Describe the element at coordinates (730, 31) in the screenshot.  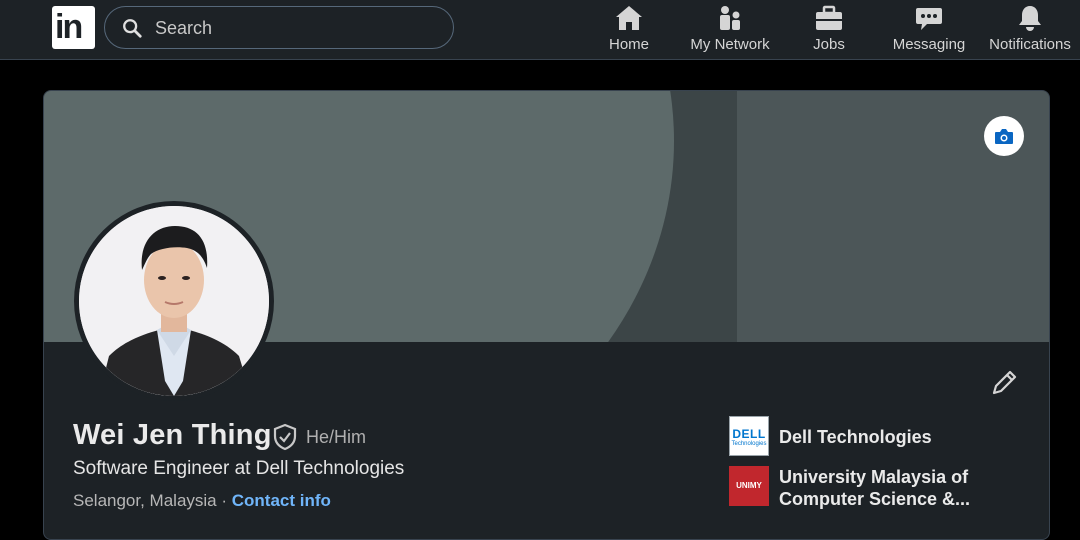
I see `nav-my-network: My Network` at that location.